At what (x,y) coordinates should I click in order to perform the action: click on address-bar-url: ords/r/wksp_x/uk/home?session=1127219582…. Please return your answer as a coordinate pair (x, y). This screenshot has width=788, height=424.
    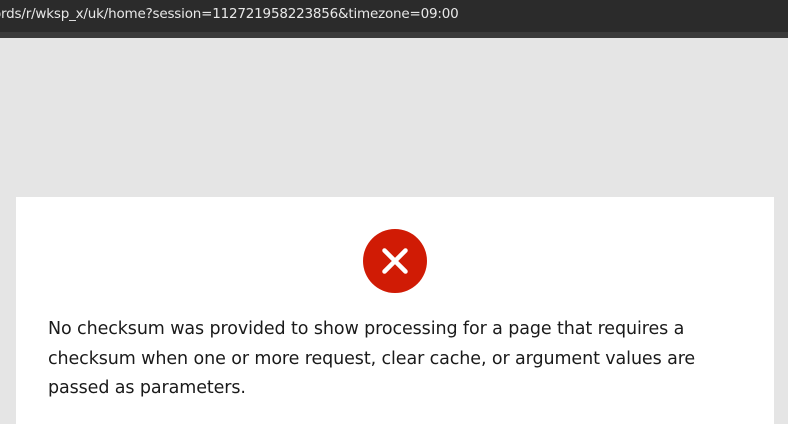
    Looking at the image, I should click on (229, 14).